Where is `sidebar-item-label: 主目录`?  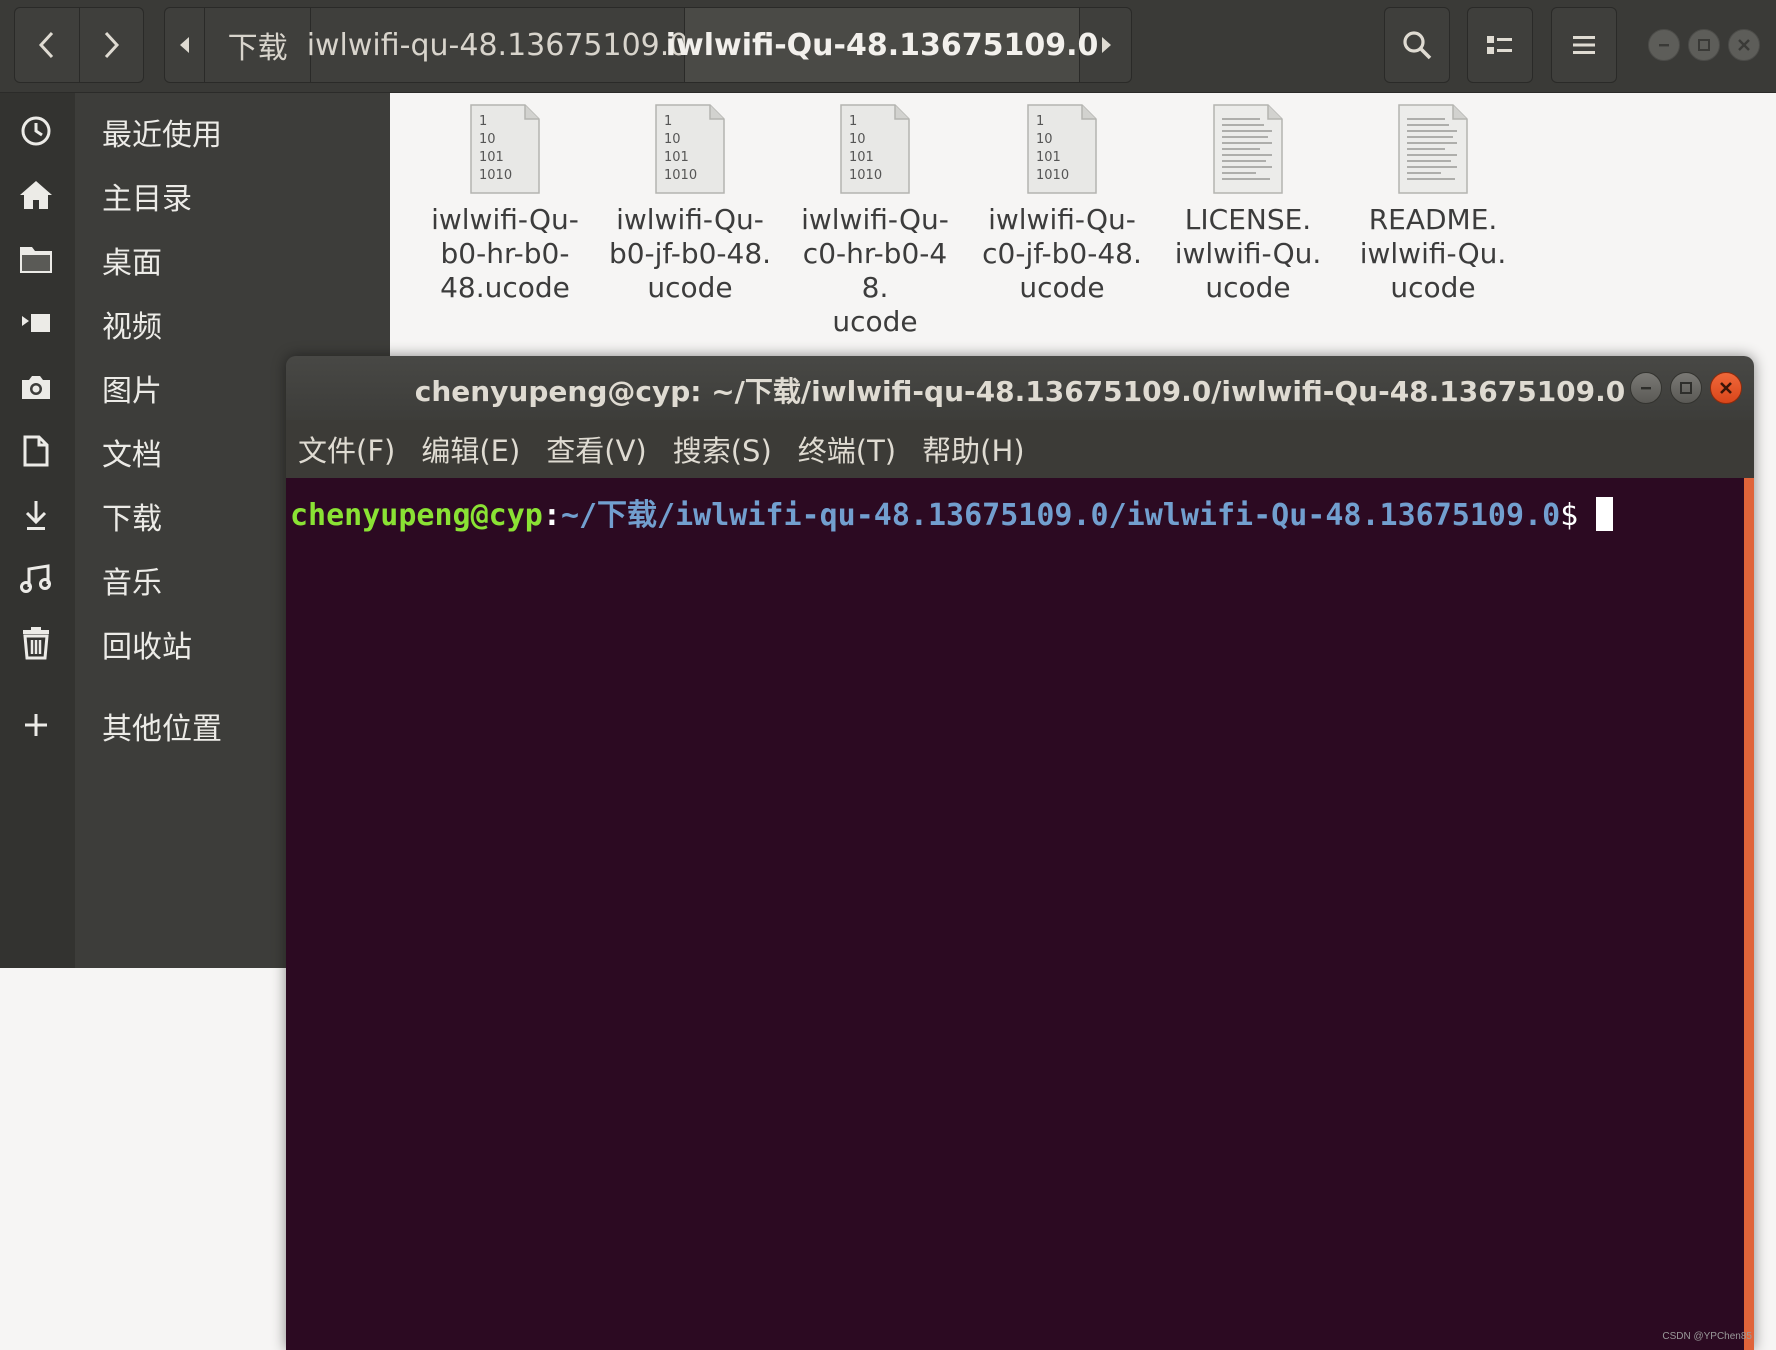
sidebar-item-label: 主目录 is located at coordinates (147, 199).